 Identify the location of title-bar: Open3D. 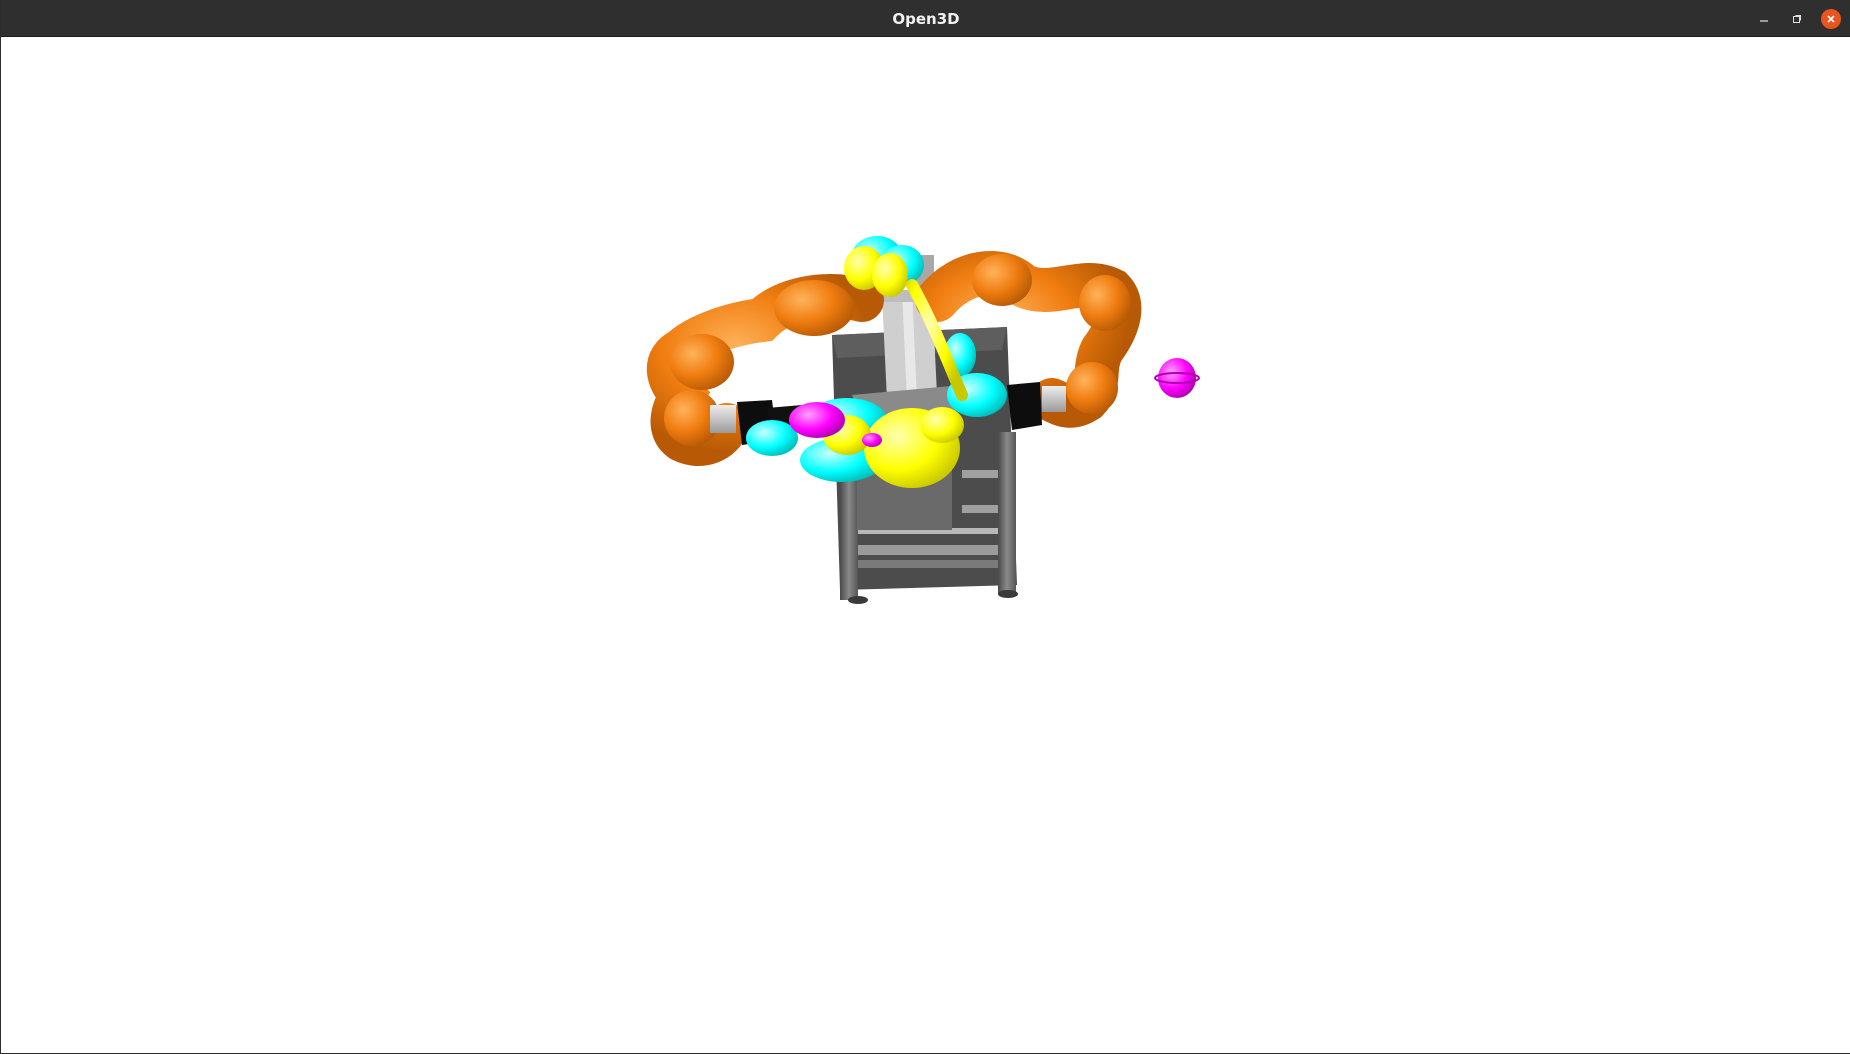
(925, 18).